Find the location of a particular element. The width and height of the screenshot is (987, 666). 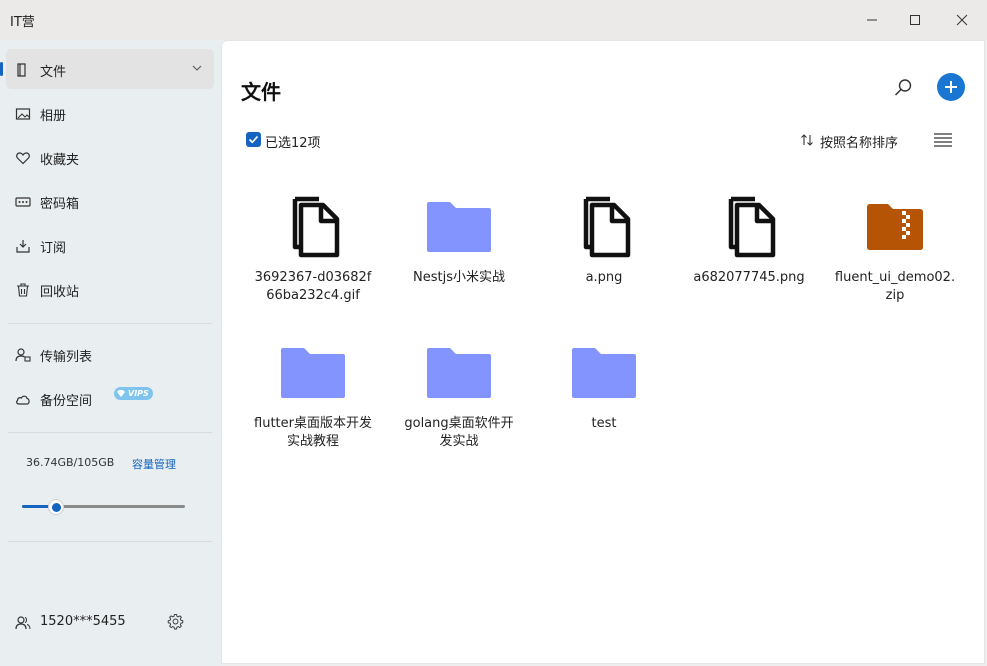

close-button is located at coordinates (962, 20).